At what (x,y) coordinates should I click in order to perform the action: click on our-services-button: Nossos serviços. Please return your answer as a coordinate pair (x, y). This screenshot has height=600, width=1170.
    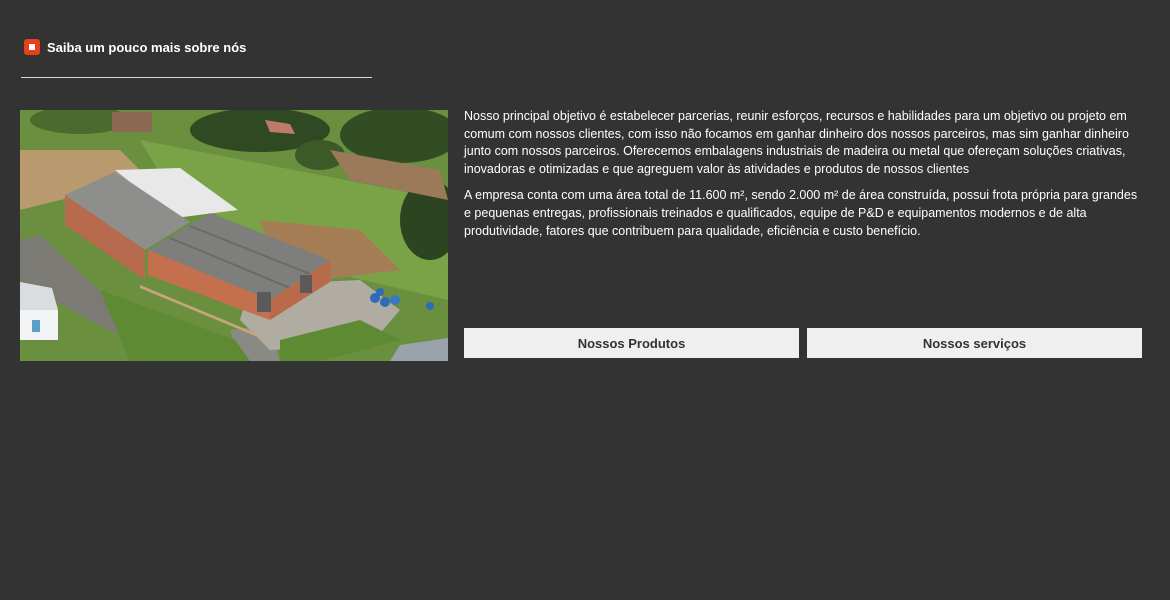
    Looking at the image, I should click on (974, 343).